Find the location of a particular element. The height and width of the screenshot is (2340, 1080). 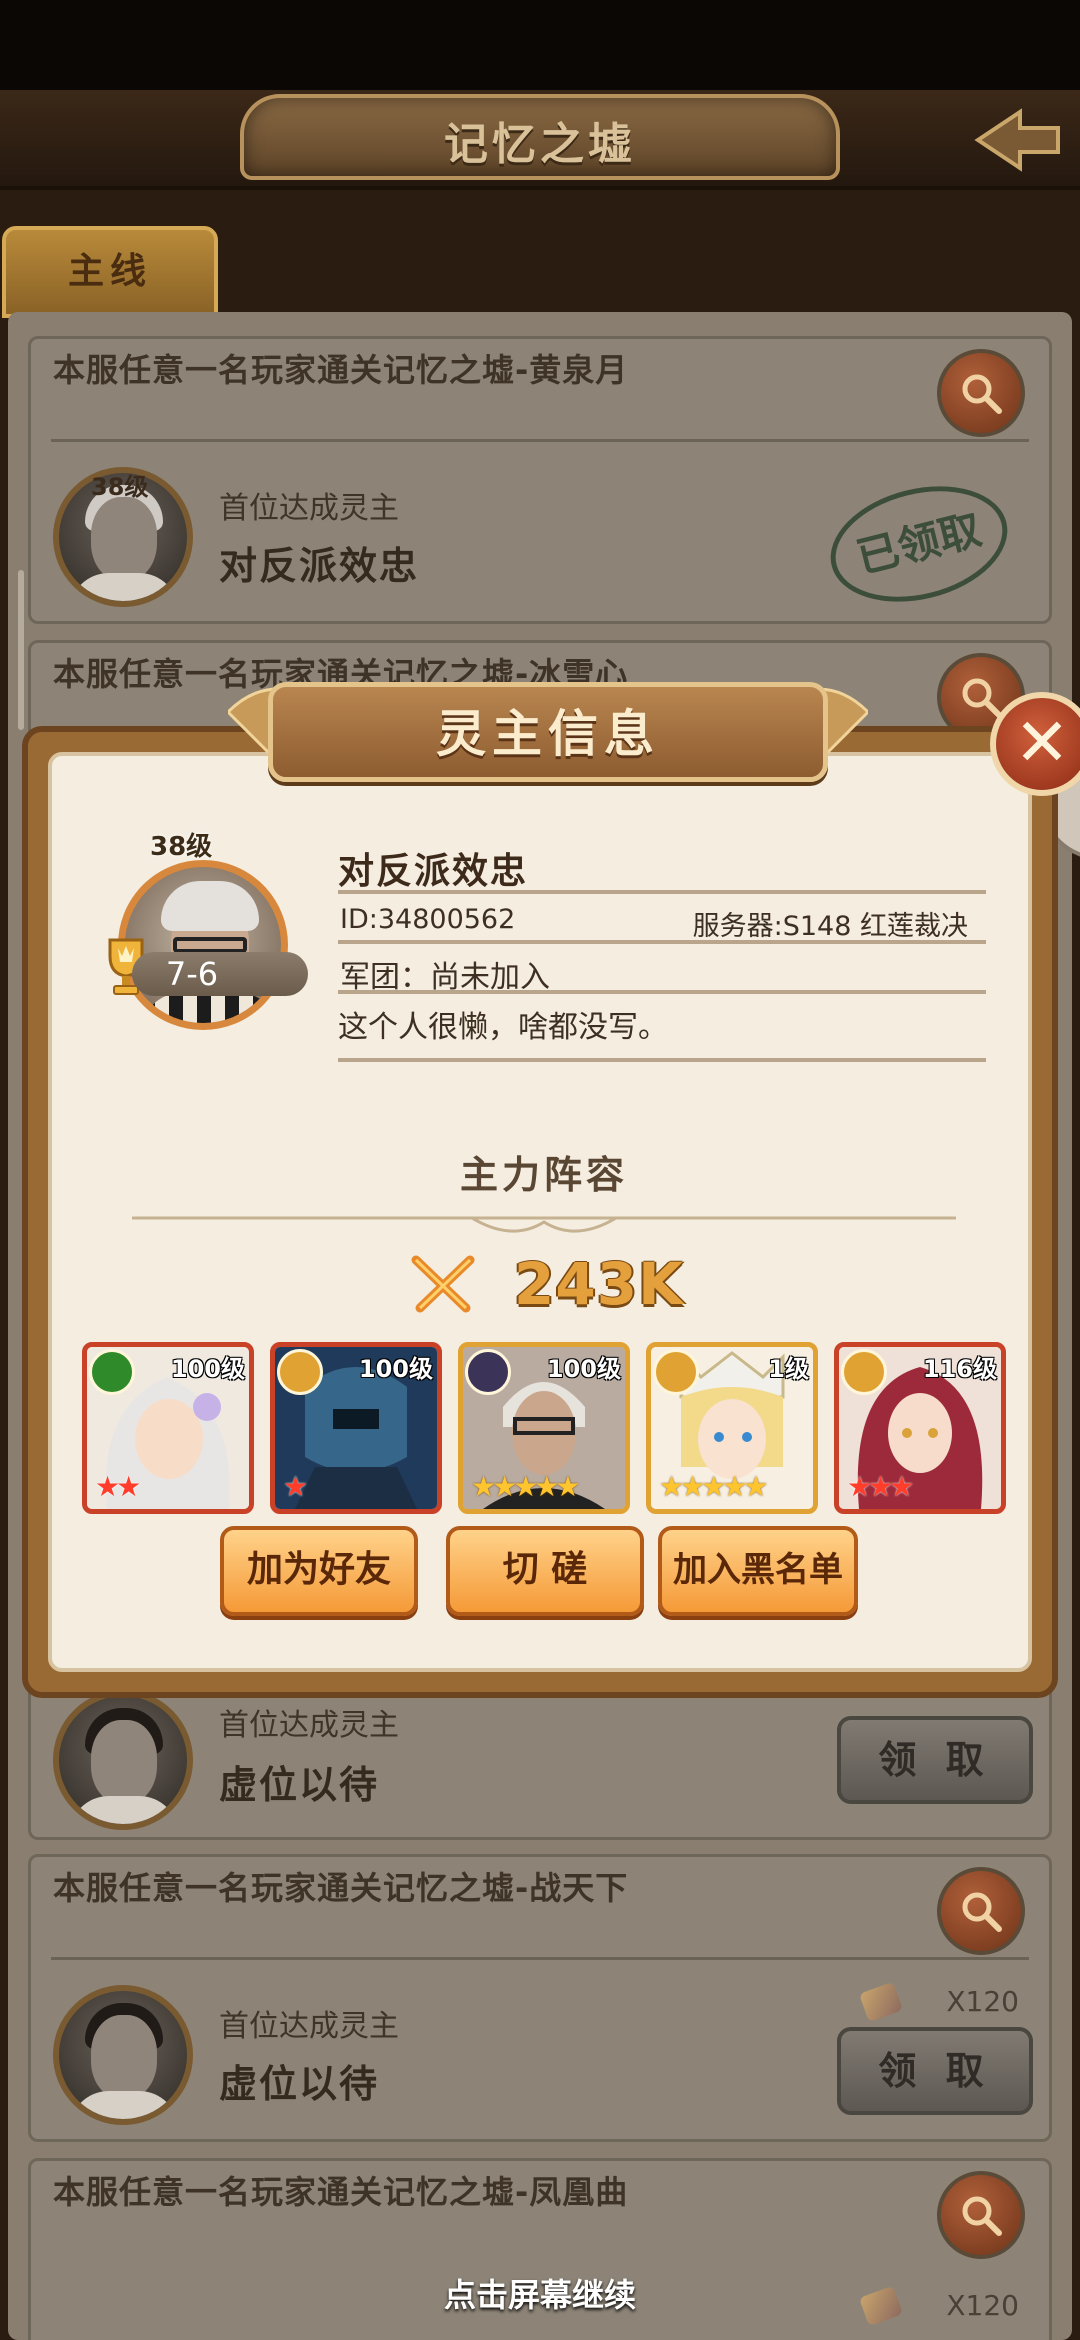

player-level: 38级 is located at coordinates (181, 847).